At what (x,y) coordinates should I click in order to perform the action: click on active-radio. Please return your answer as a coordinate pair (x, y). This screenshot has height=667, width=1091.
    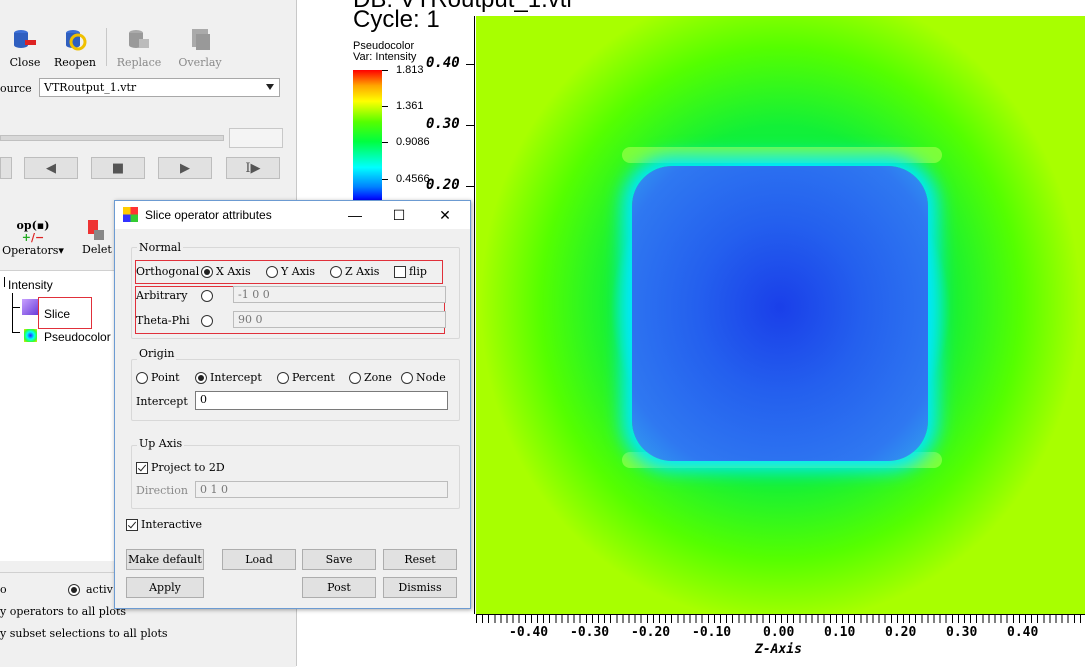
    Looking at the image, I should click on (74, 590).